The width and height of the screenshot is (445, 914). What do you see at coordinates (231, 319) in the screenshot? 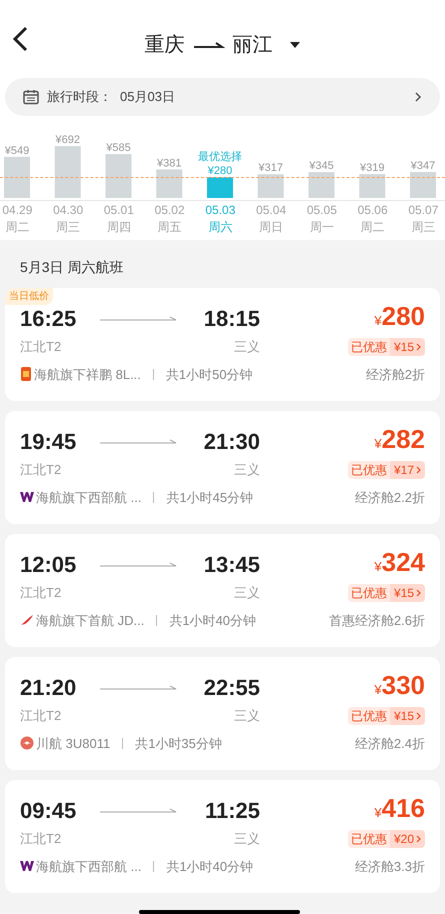
I see `arrival-time: 18:15` at bounding box center [231, 319].